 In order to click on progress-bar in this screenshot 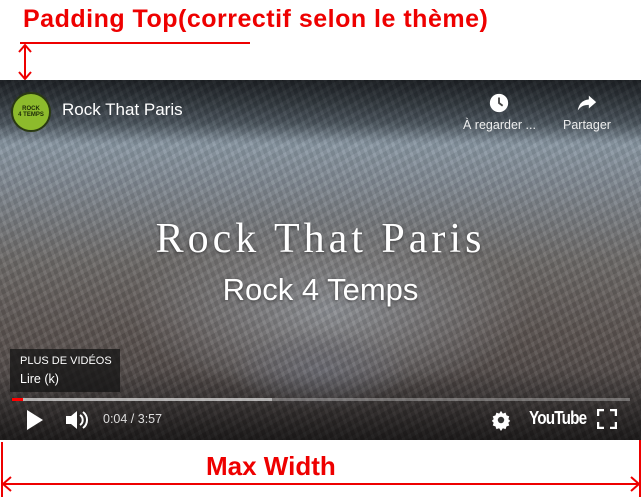, I will do `click(321, 399)`.